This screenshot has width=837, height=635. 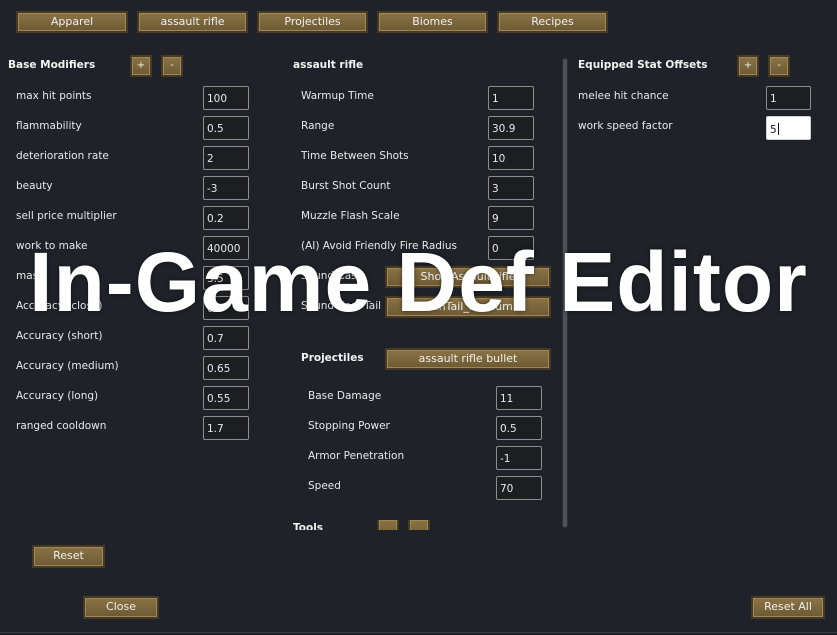 What do you see at coordinates (511, 188) in the screenshot?
I see `weapon-stat-field: 3` at bounding box center [511, 188].